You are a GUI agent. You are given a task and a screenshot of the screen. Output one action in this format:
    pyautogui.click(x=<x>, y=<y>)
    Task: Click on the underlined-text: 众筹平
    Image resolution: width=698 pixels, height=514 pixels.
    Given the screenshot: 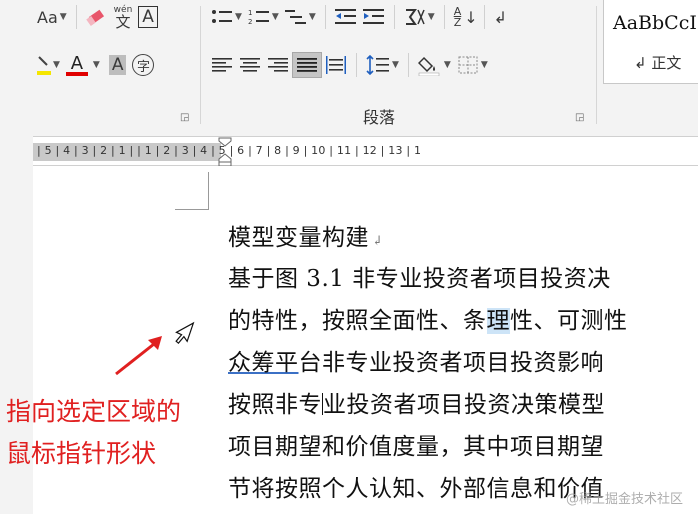 What is the action you would take?
    pyautogui.click(x=263, y=363)
    